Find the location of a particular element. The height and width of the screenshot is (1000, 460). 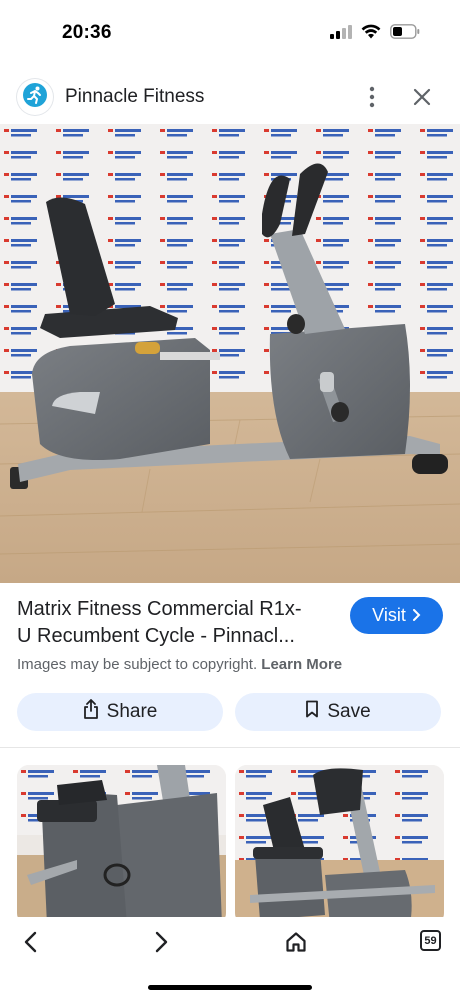

site-header: Pinnacle Fitness is located at coordinates (230, 97).